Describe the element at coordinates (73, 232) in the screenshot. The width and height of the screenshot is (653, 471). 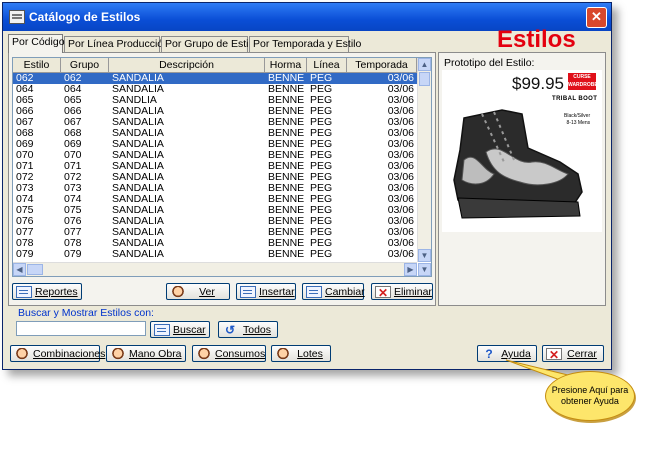
I see `table-cell: 077` at that location.